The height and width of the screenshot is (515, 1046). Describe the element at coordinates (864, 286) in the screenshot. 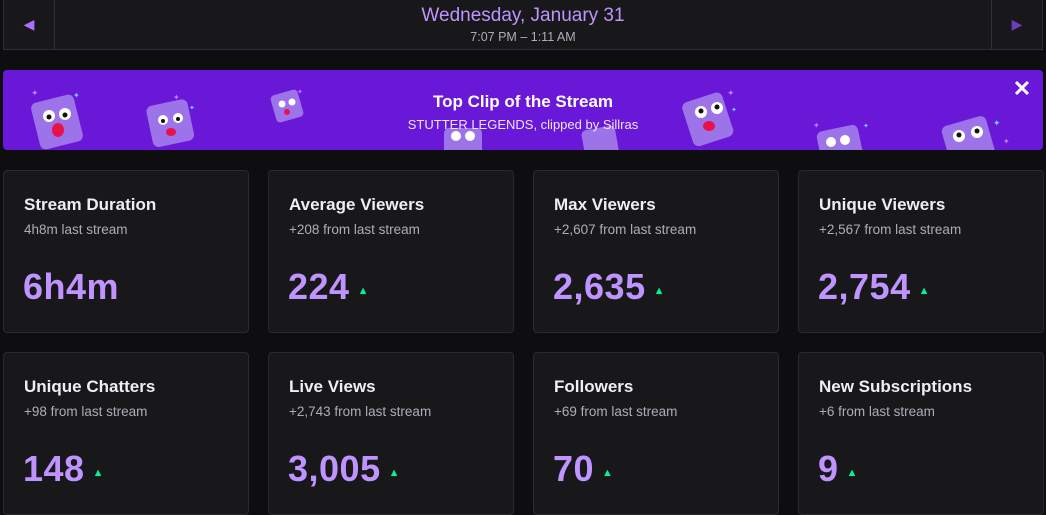

I see `stat-value: 2,754` at that location.